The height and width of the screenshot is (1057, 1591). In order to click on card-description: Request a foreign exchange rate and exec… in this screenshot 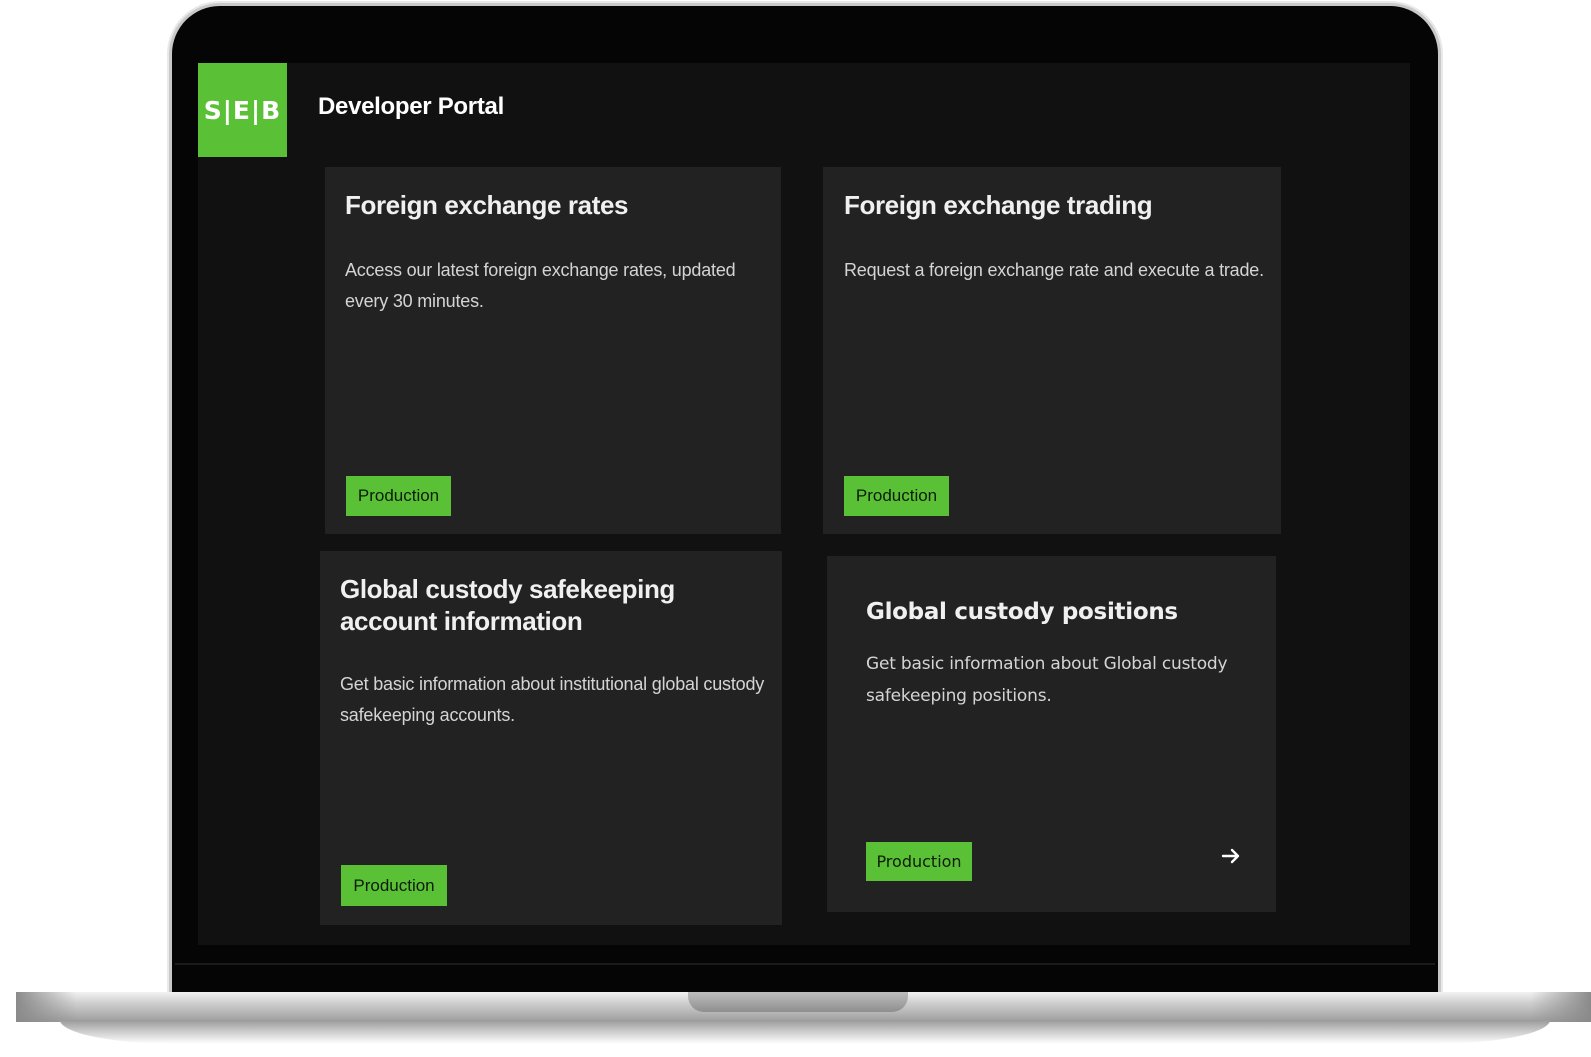, I will do `click(1054, 270)`.